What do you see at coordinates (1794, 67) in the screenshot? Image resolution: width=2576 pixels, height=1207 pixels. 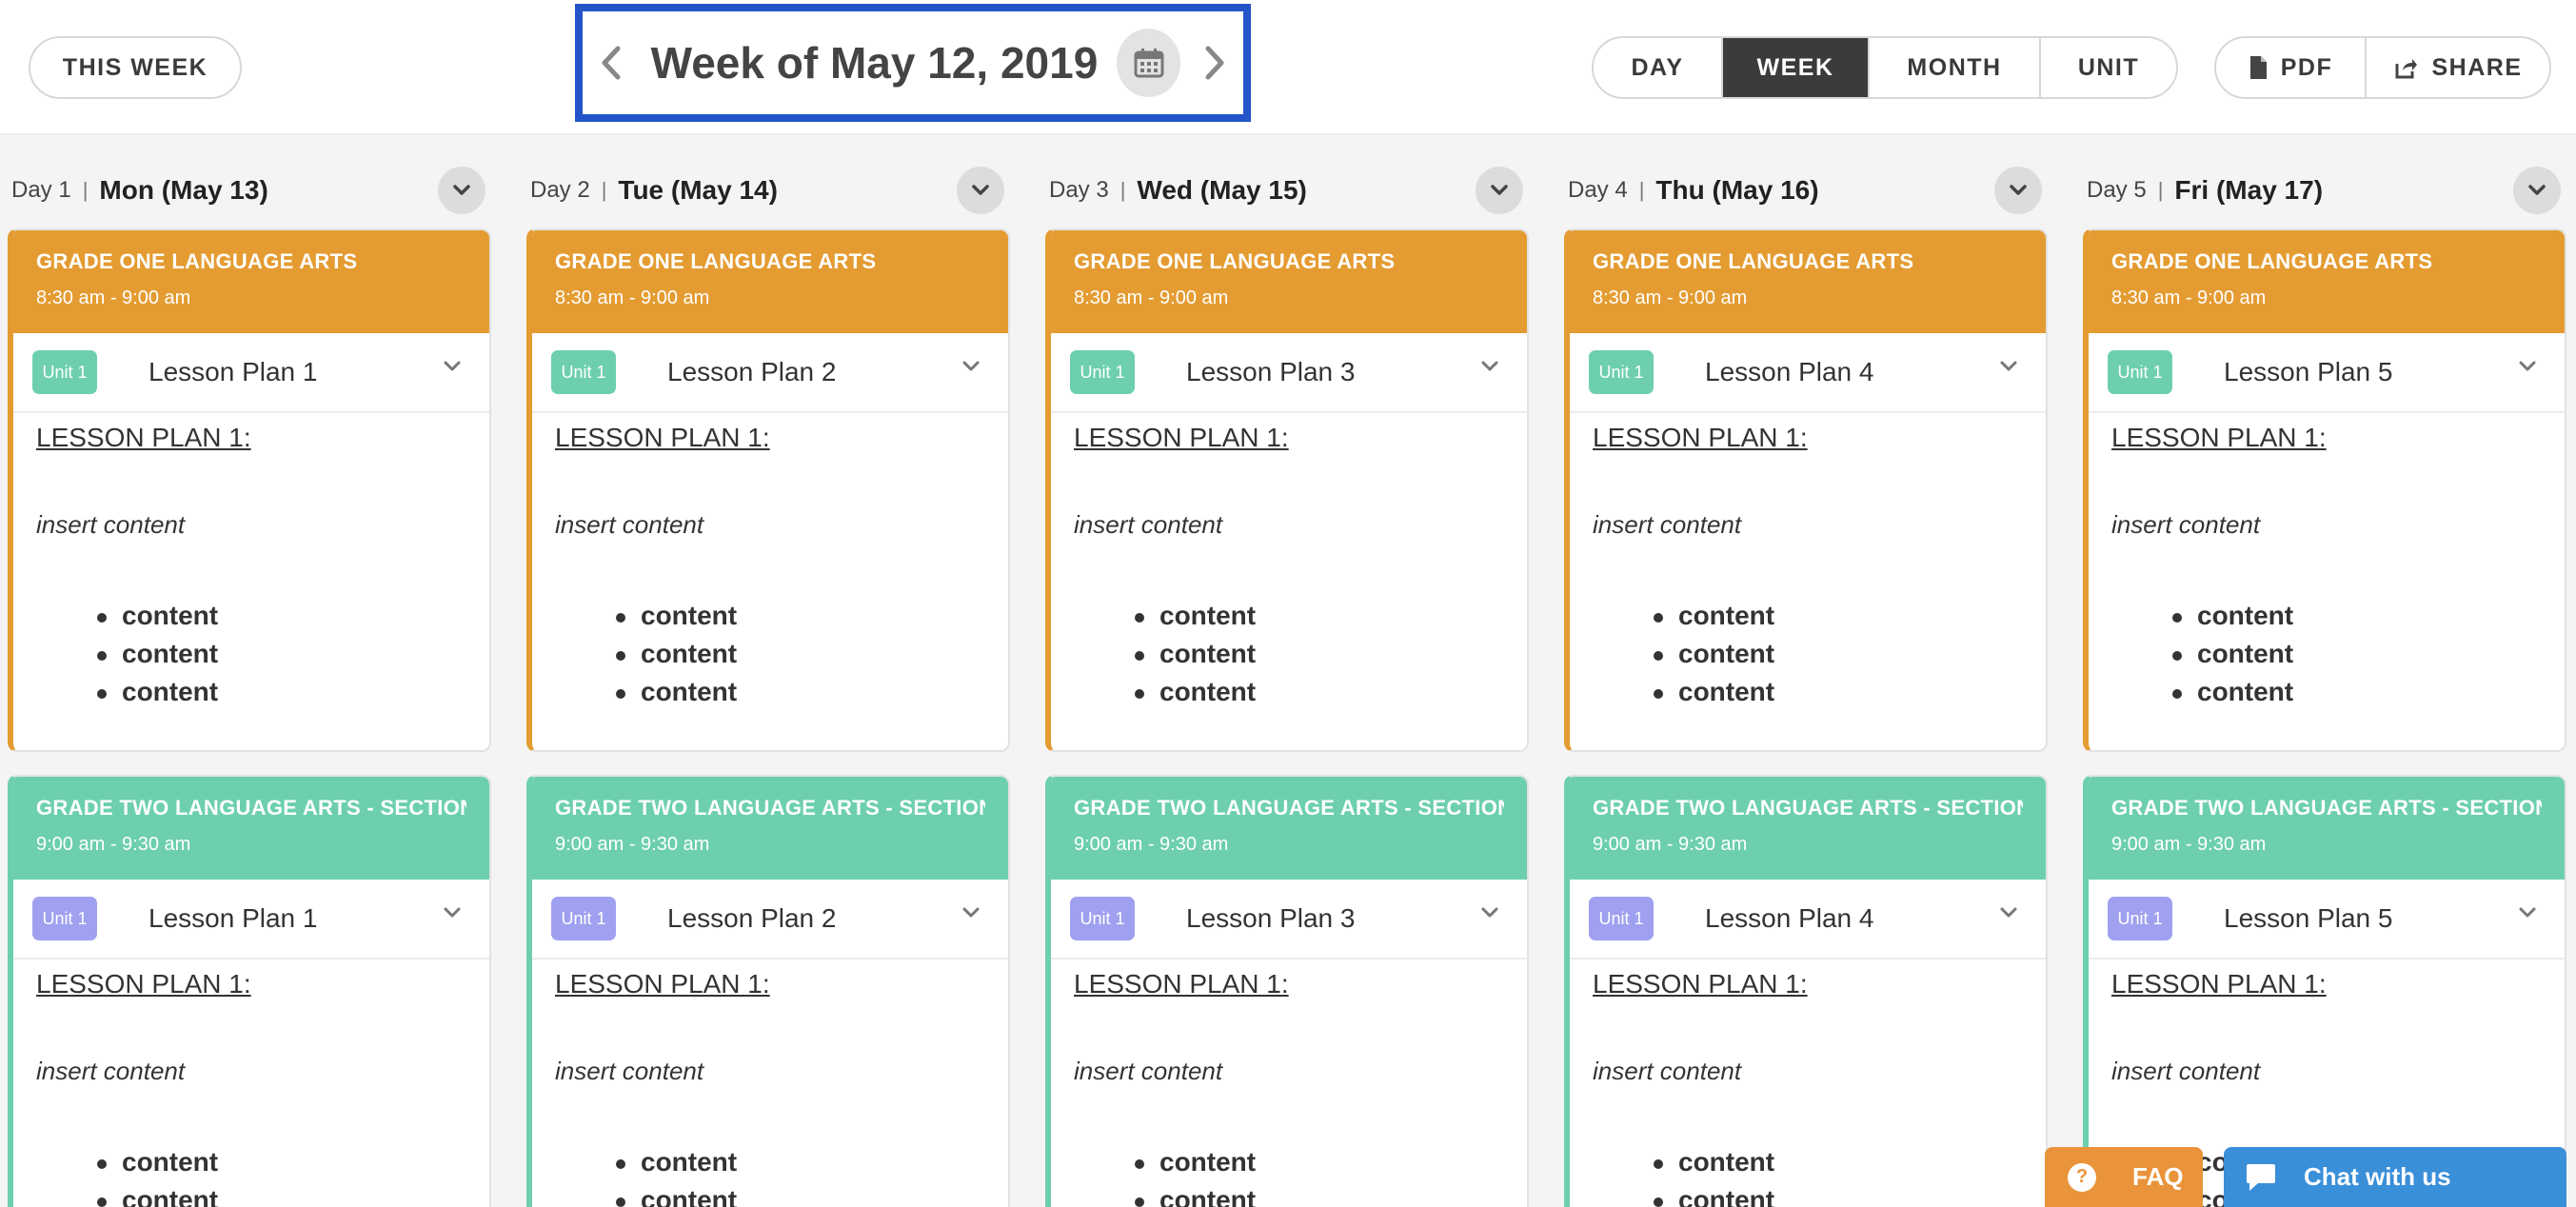 I see `view-week-button: WEEK` at bounding box center [1794, 67].